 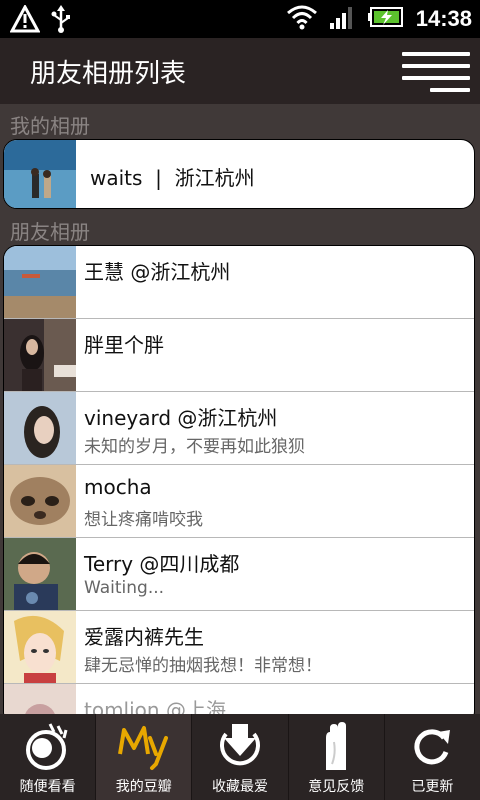 I want to click on nav-item-refresh: 已更新, so click(x=432, y=757).